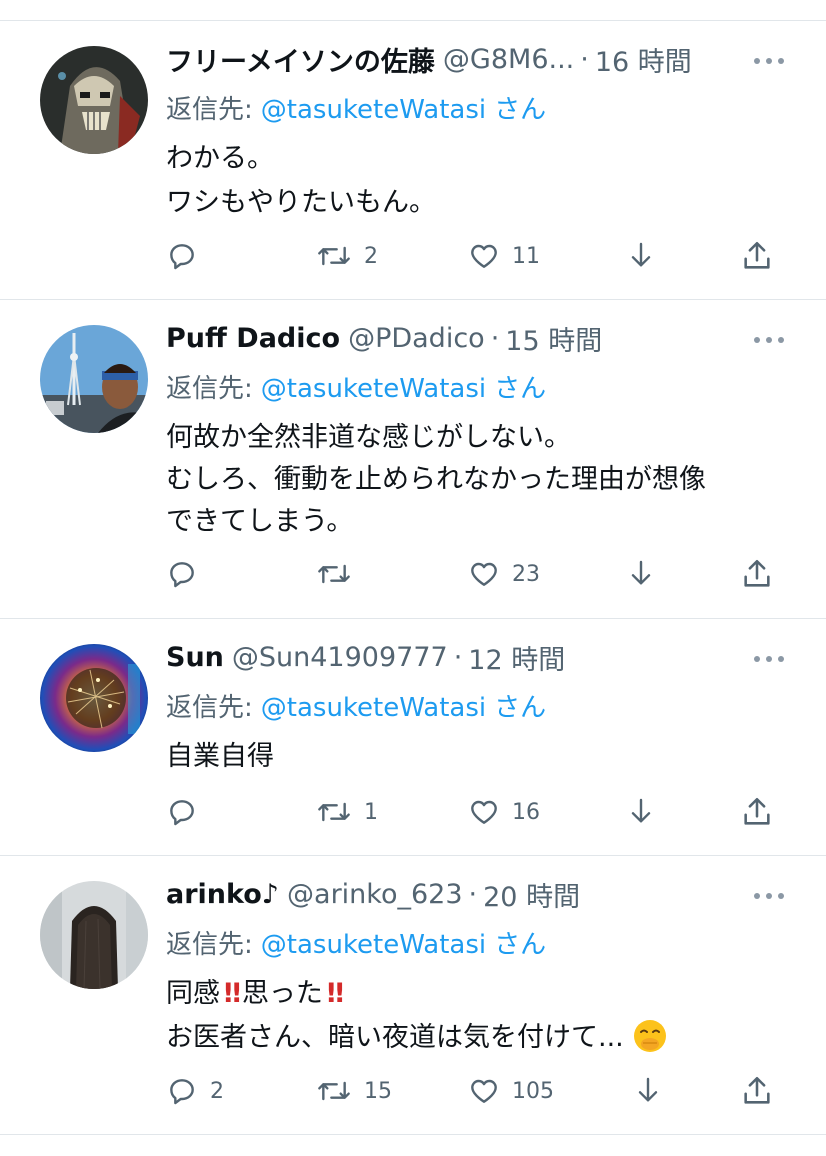 The height and width of the screenshot is (1156, 826). Describe the element at coordinates (300, 59) in the screenshot. I see `display-name: フリーメイソンの佐藤` at that location.